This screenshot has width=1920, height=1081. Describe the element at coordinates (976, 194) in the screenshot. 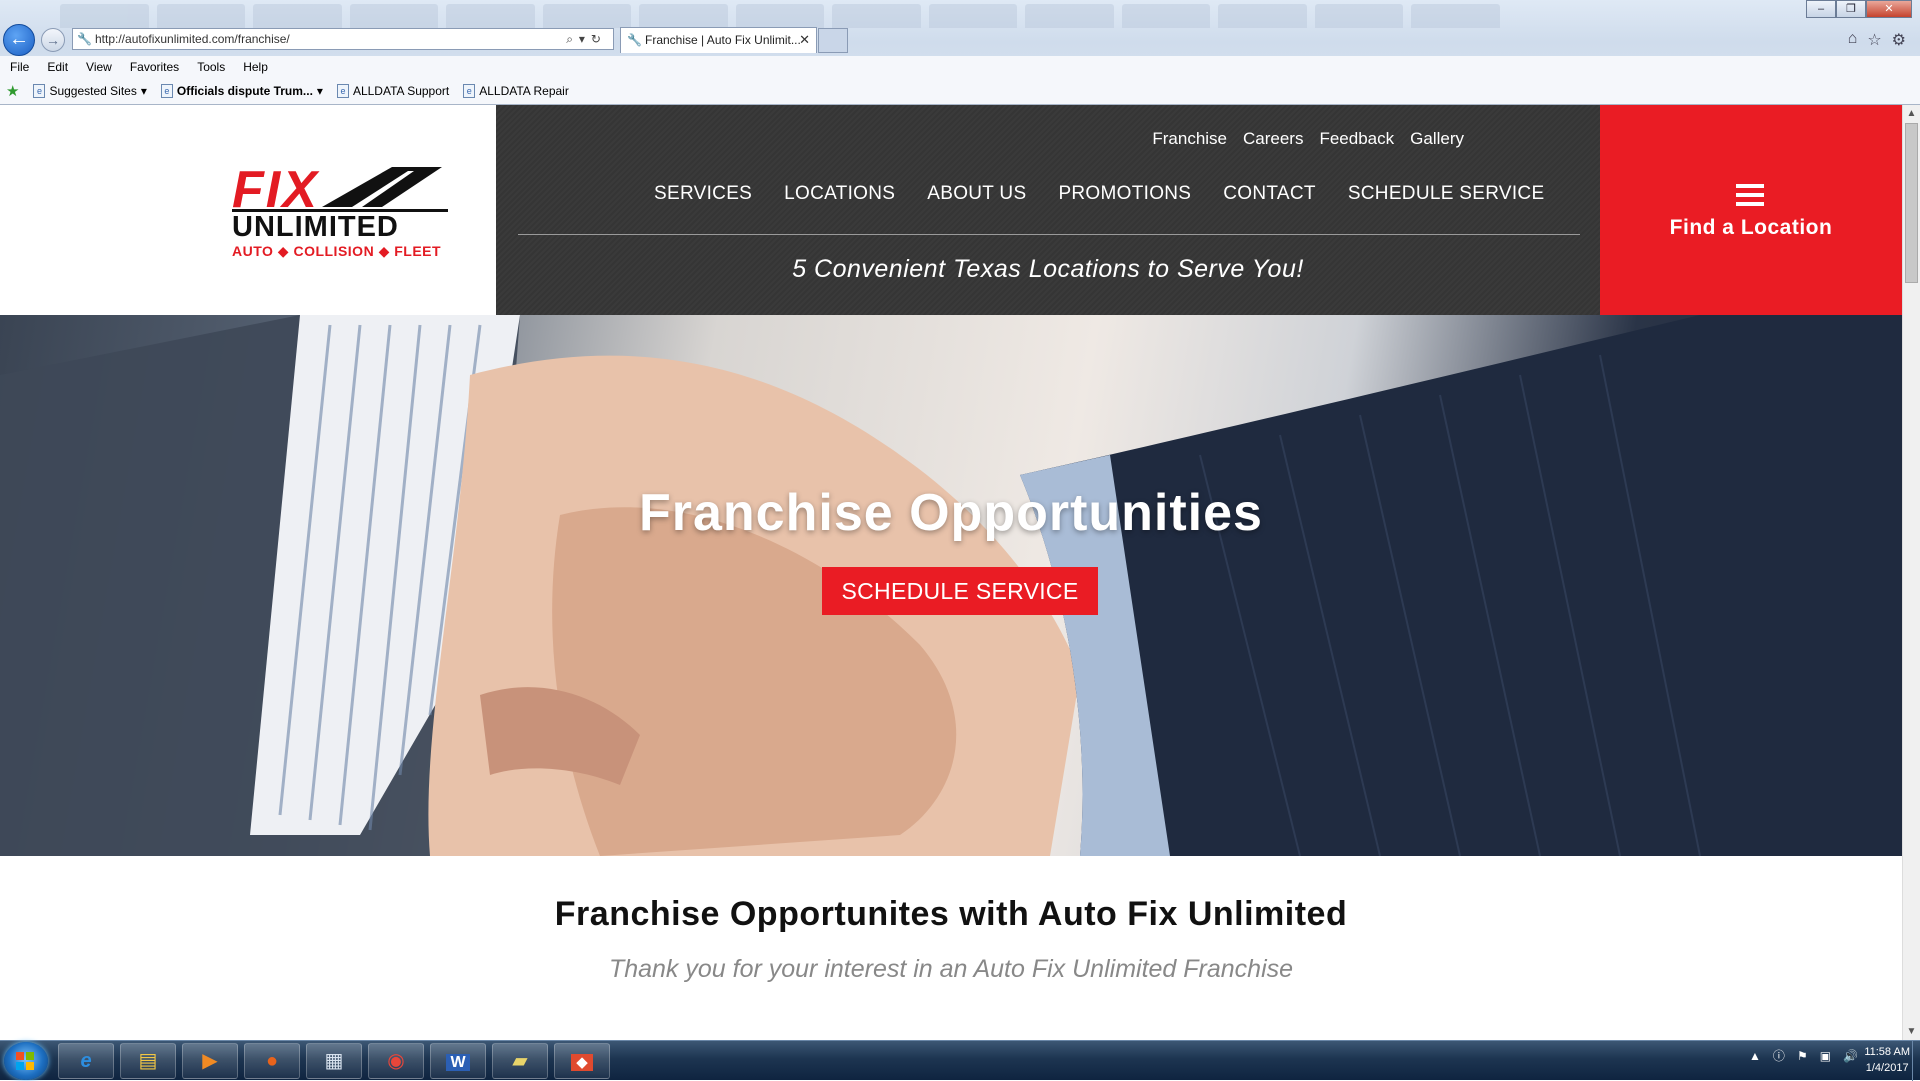

I see `nav-about-us: ABOUT US` at that location.